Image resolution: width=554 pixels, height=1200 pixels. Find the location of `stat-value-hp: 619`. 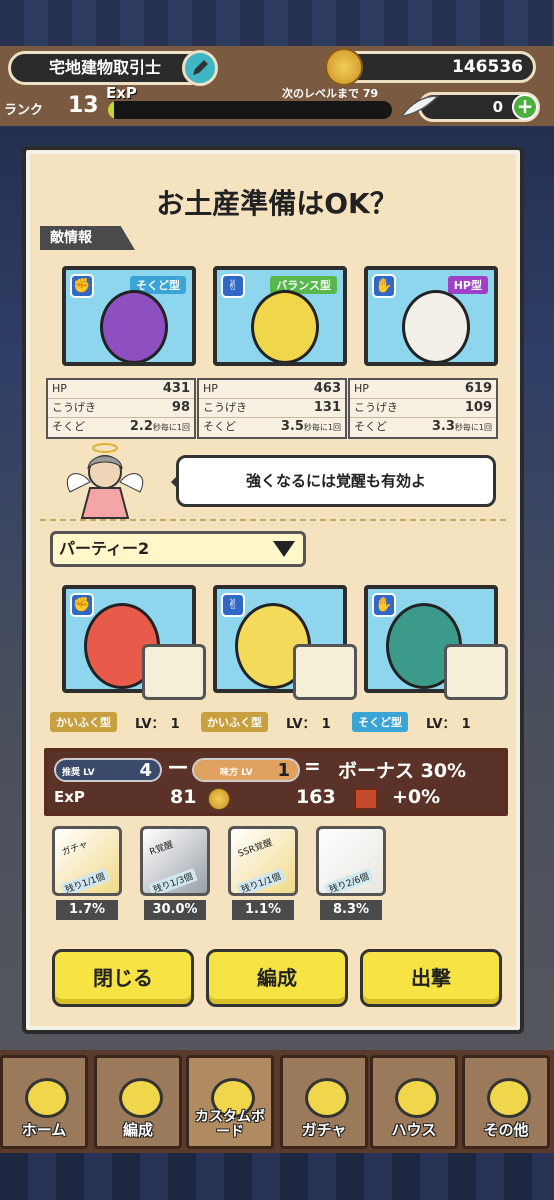

stat-value-hp: 619 is located at coordinates (478, 389).